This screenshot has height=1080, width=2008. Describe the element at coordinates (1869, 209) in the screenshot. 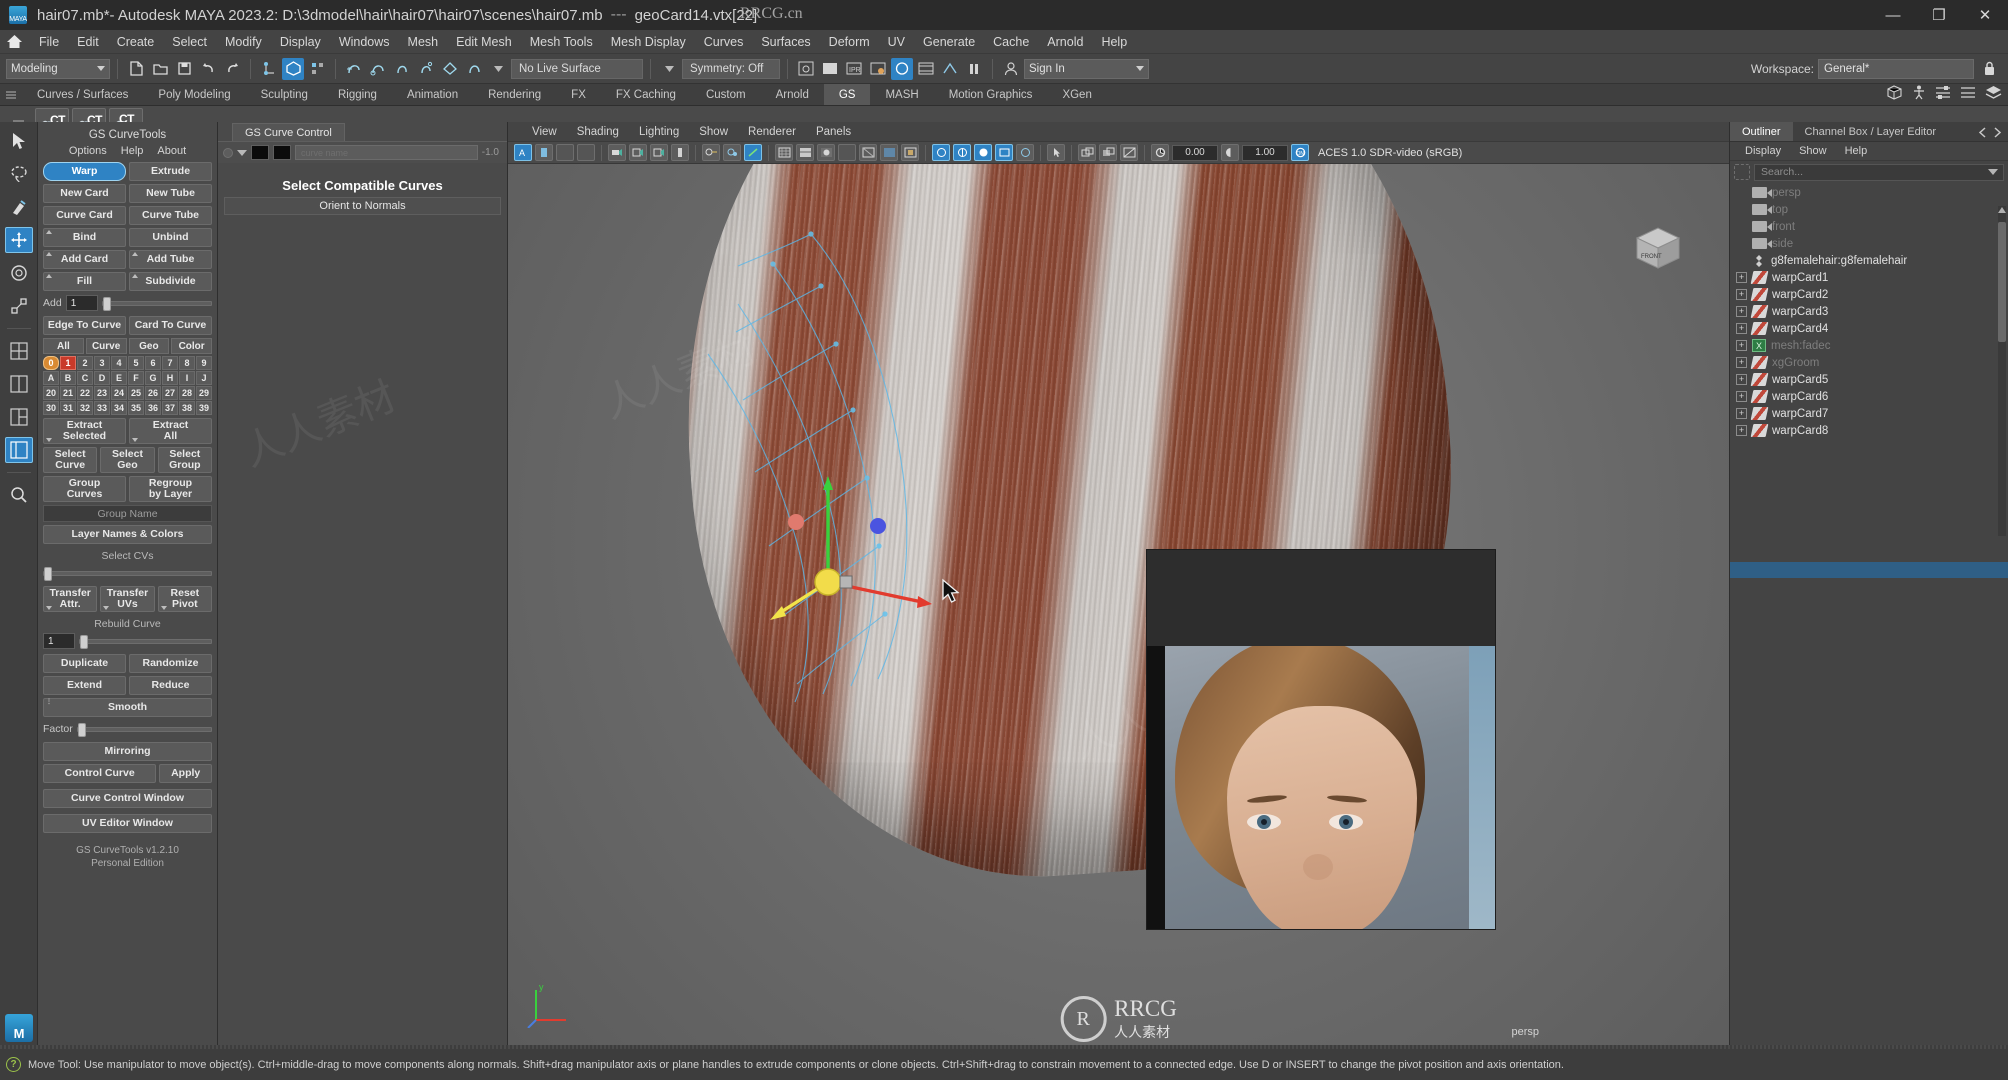

I see `outliner-item-top: top` at that location.